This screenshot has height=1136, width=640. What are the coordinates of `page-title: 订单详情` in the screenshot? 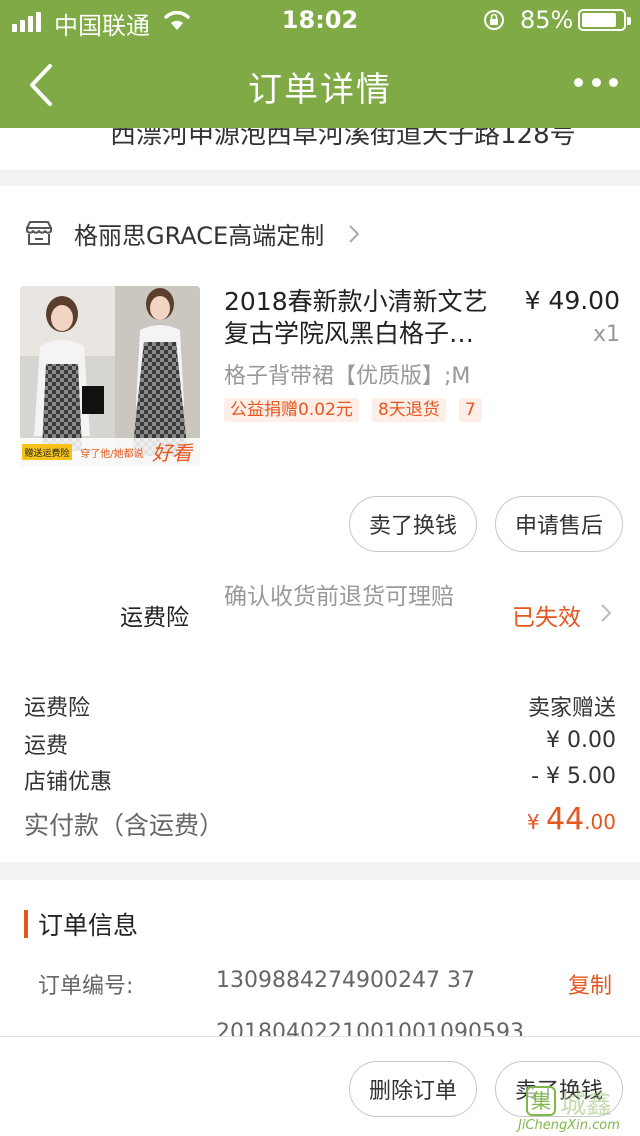 It's located at (320, 90).